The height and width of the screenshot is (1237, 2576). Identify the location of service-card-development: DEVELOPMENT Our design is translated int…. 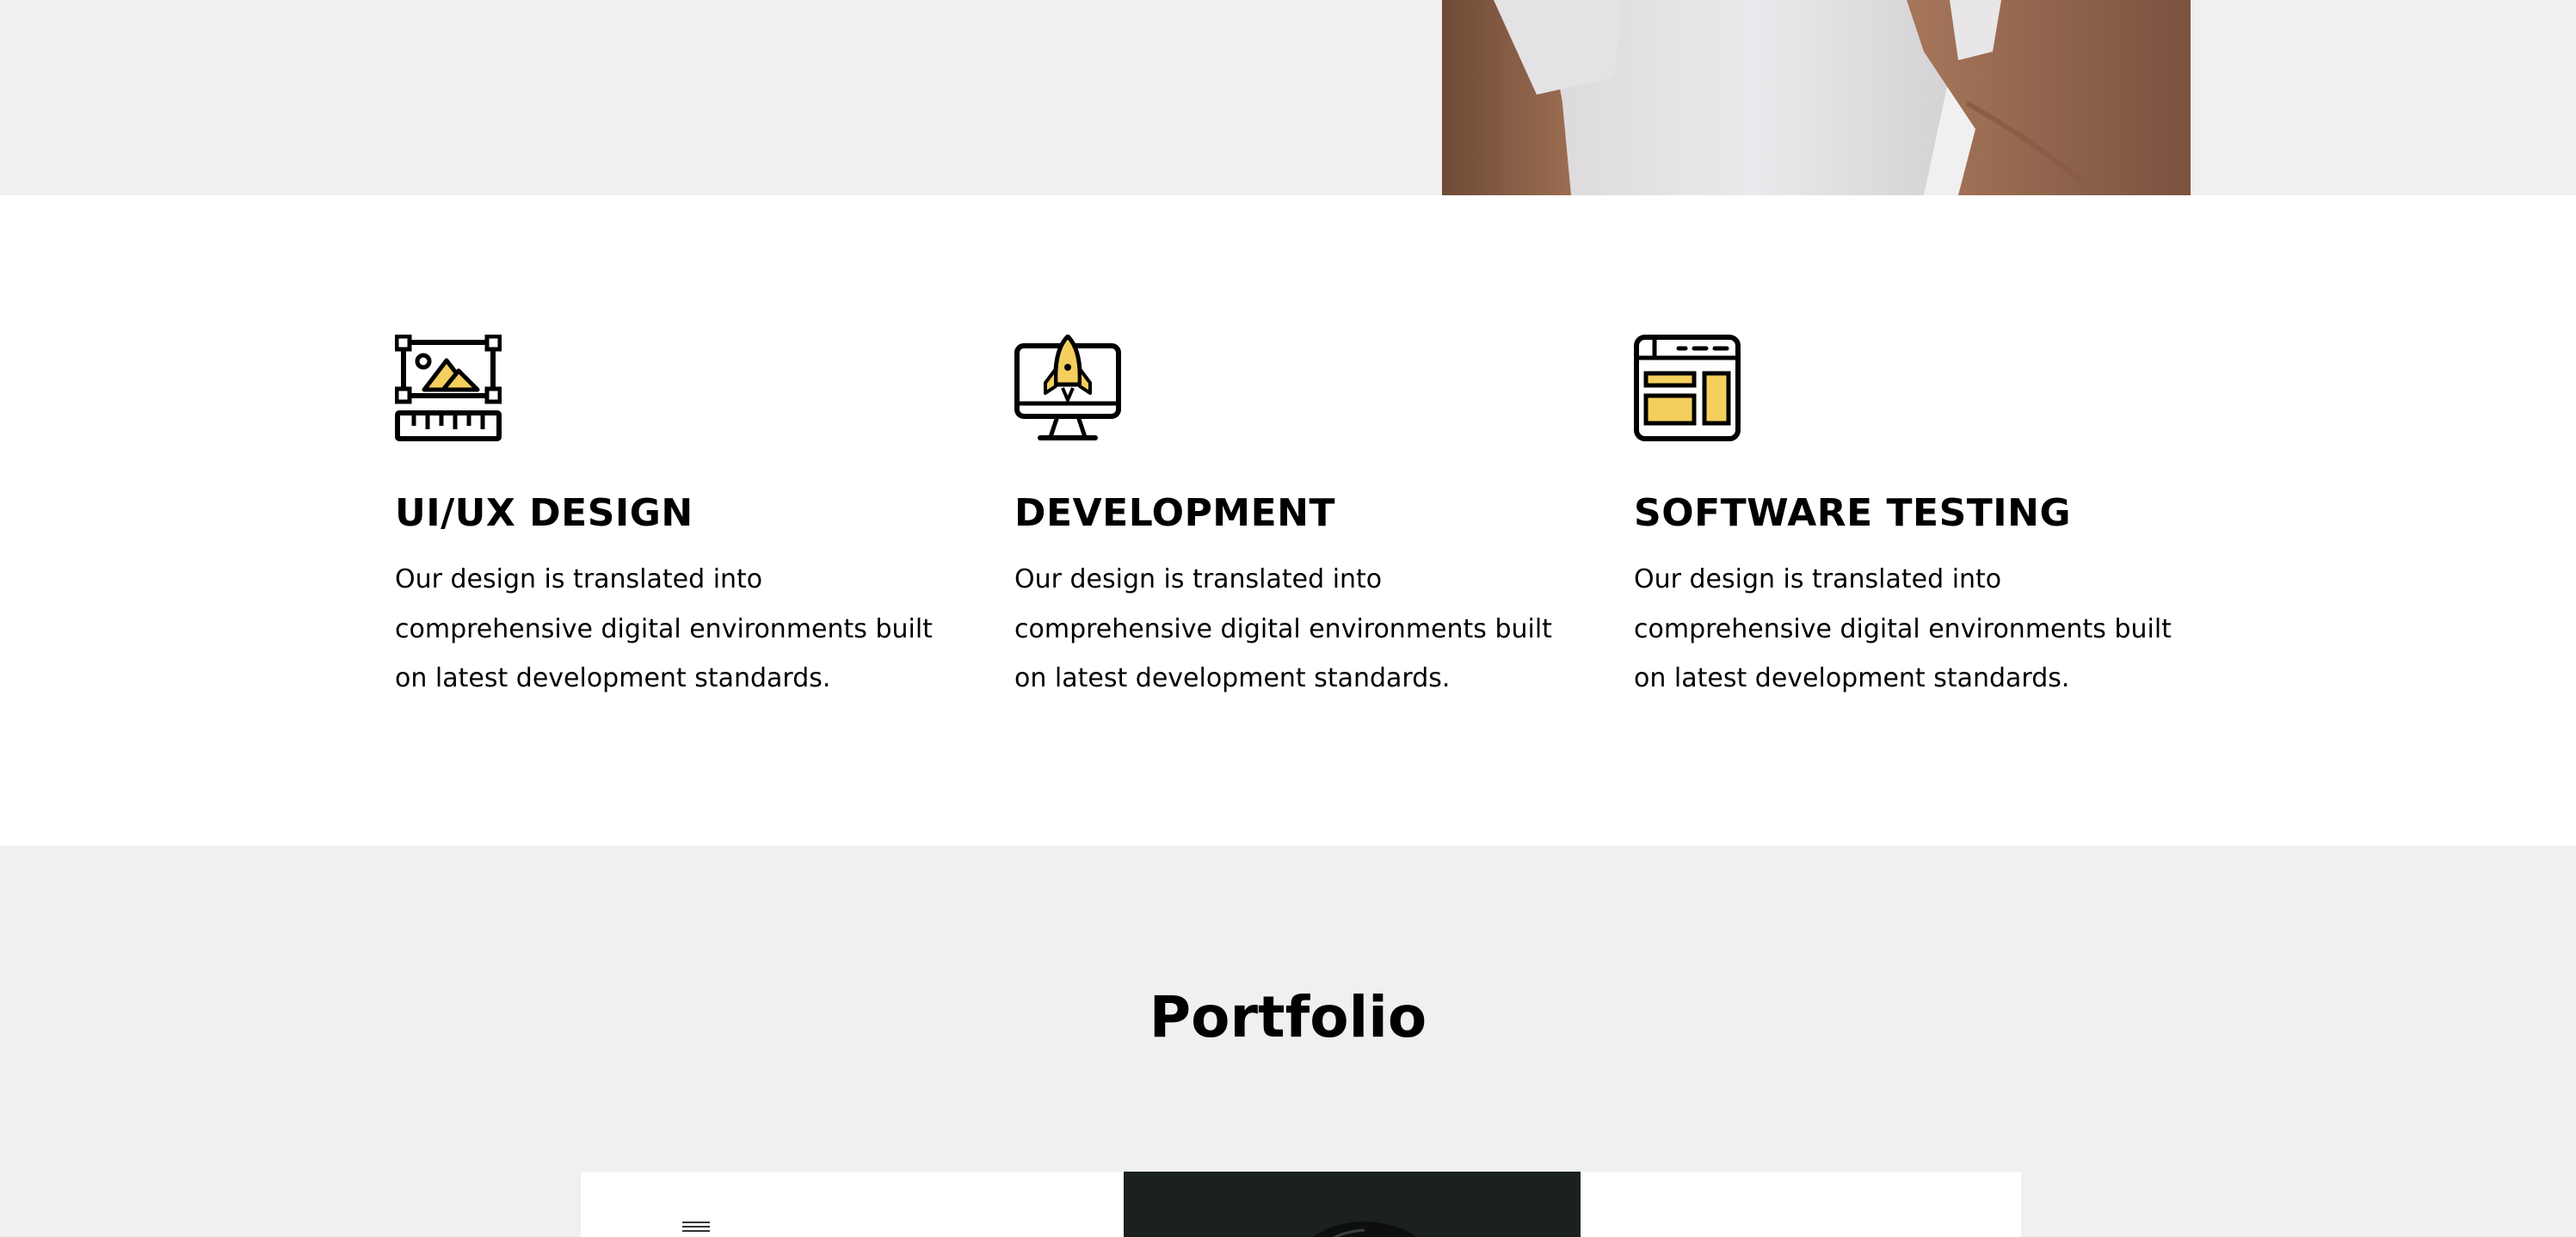
(1298, 519).